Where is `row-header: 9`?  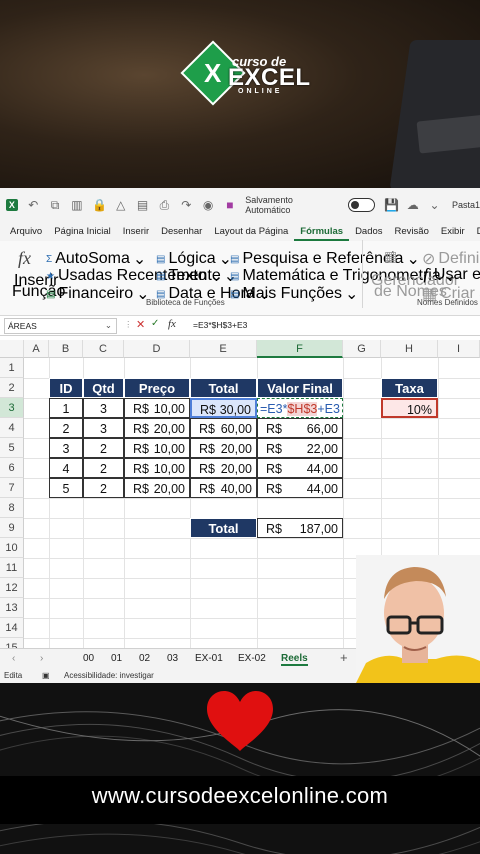
row-header: 9 is located at coordinates (12, 528).